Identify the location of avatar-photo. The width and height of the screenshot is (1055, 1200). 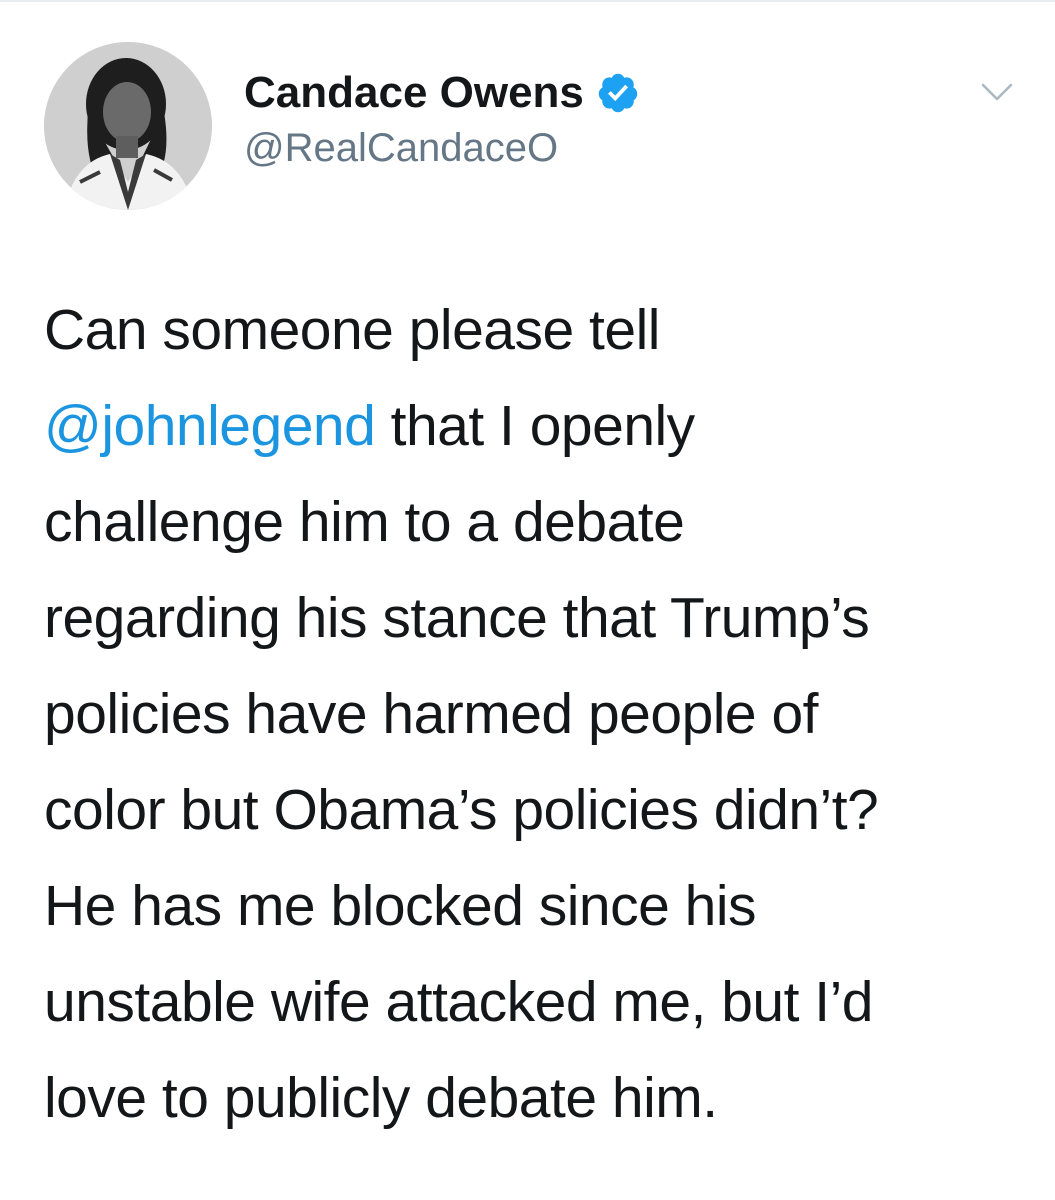
(128, 126).